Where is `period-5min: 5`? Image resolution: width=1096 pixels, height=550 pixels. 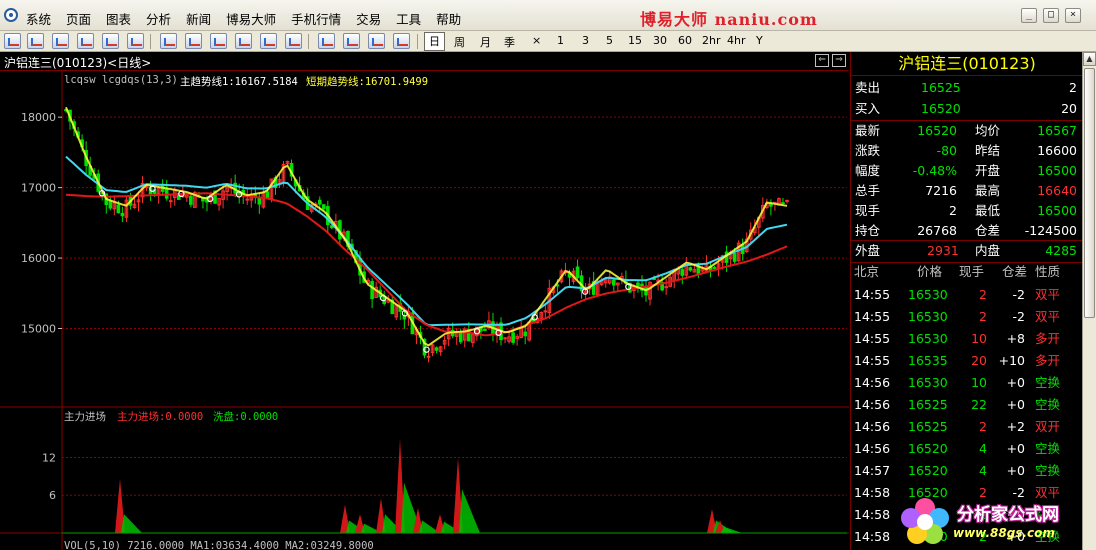 period-5min: 5 is located at coordinates (609, 41).